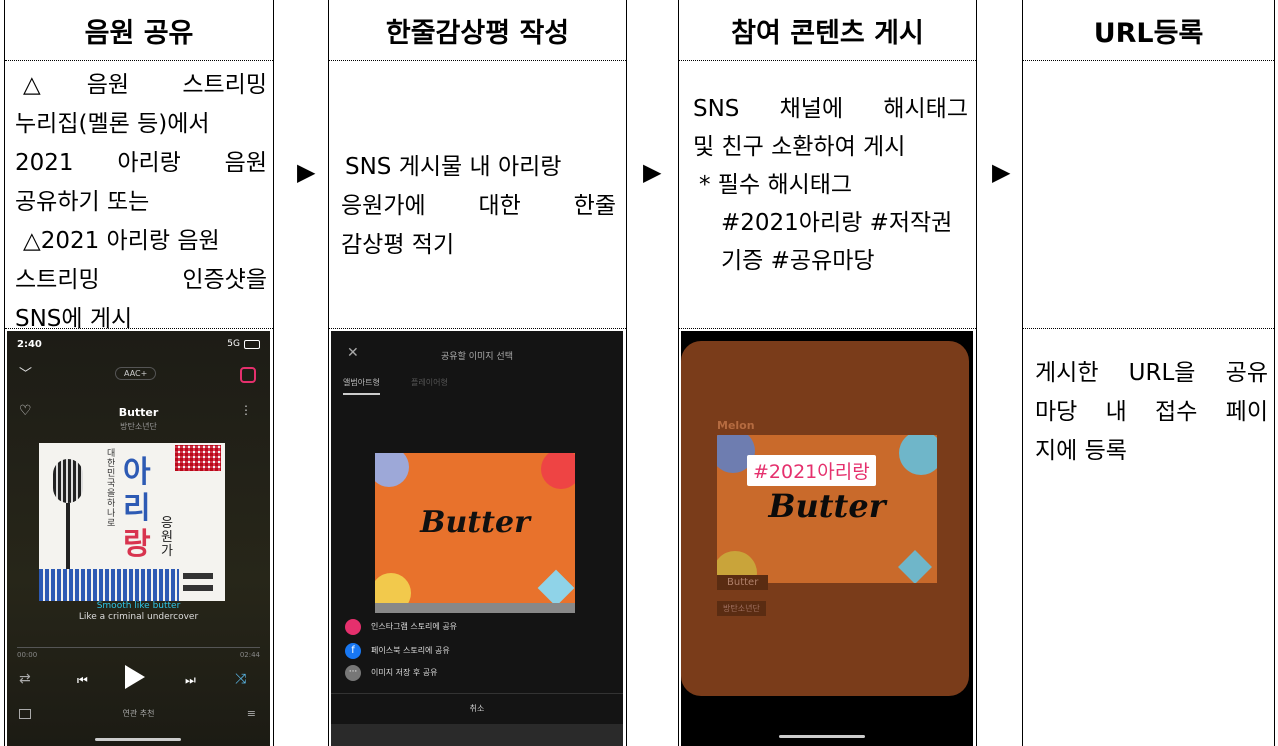 The width and height of the screenshot is (1278, 746). Describe the element at coordinates (246, 410) in the screenshot. I see `more-icon: ⋮` at that location.